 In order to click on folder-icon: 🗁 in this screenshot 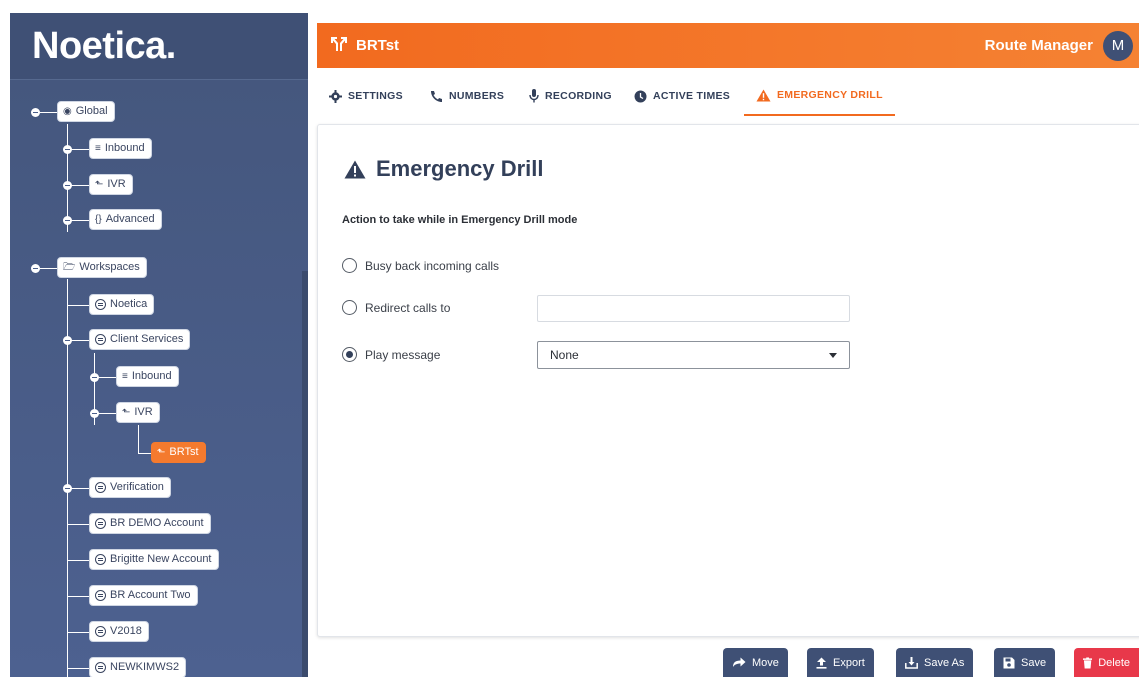, I will do `click(69, 267)`.